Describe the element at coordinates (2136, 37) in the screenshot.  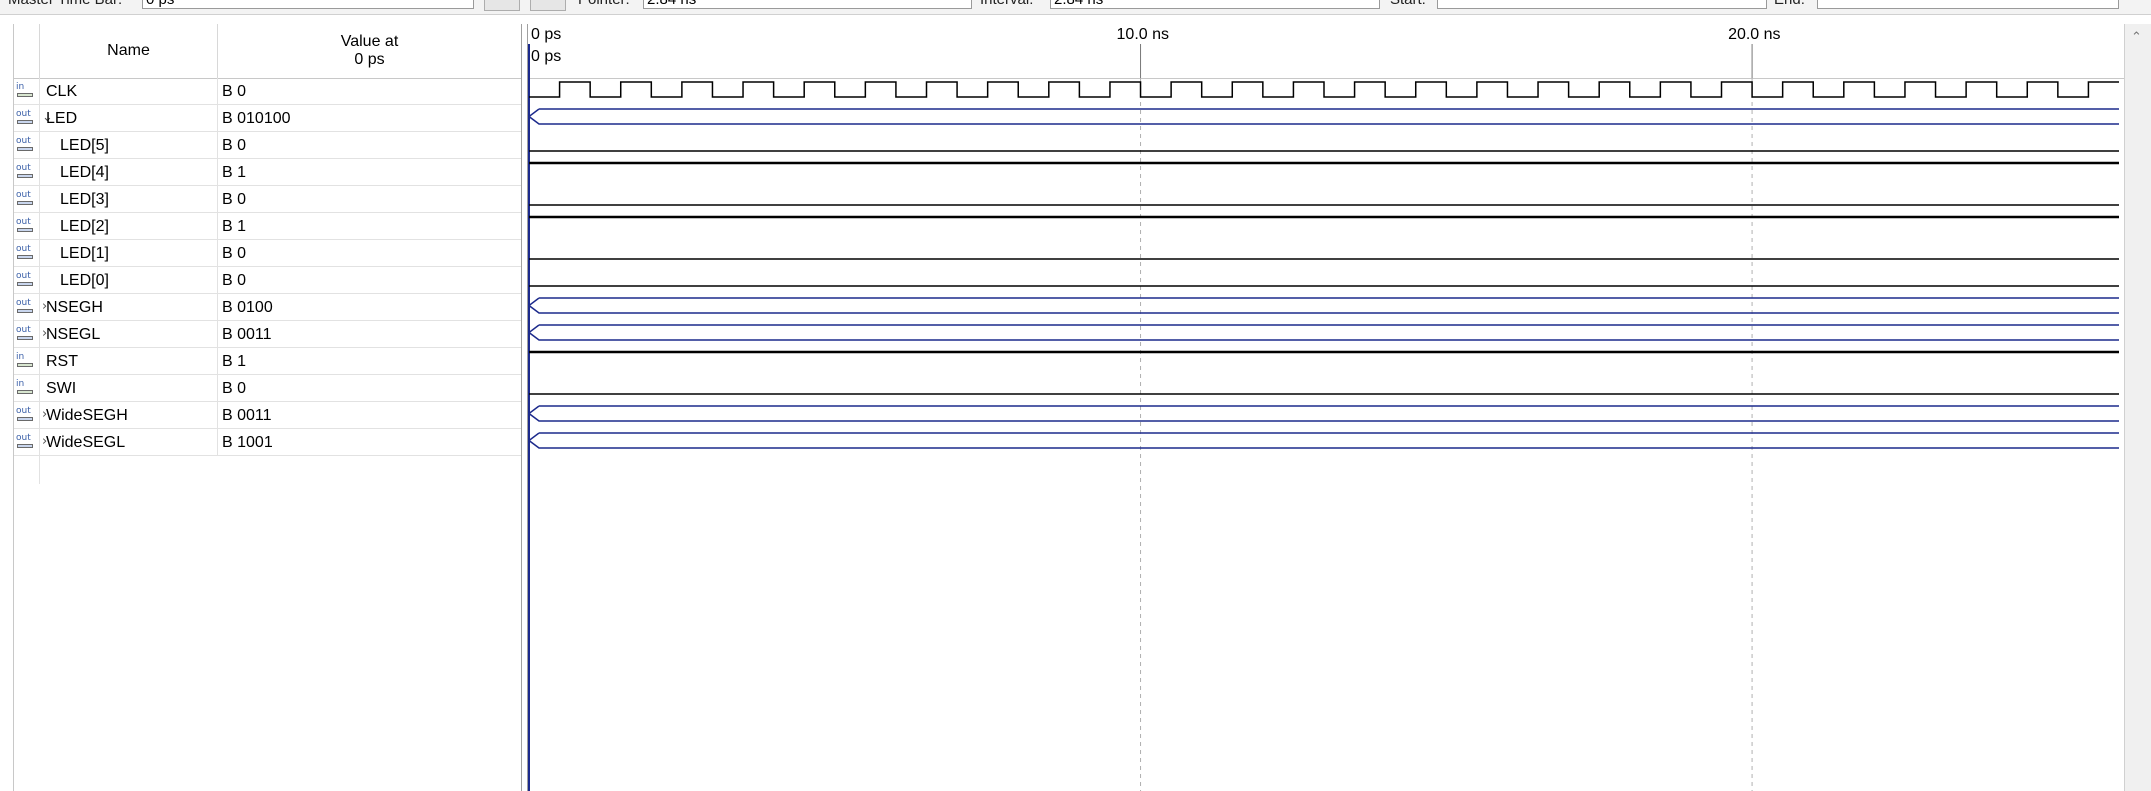
I see `scroll-up-icon: ⌃` at that location.